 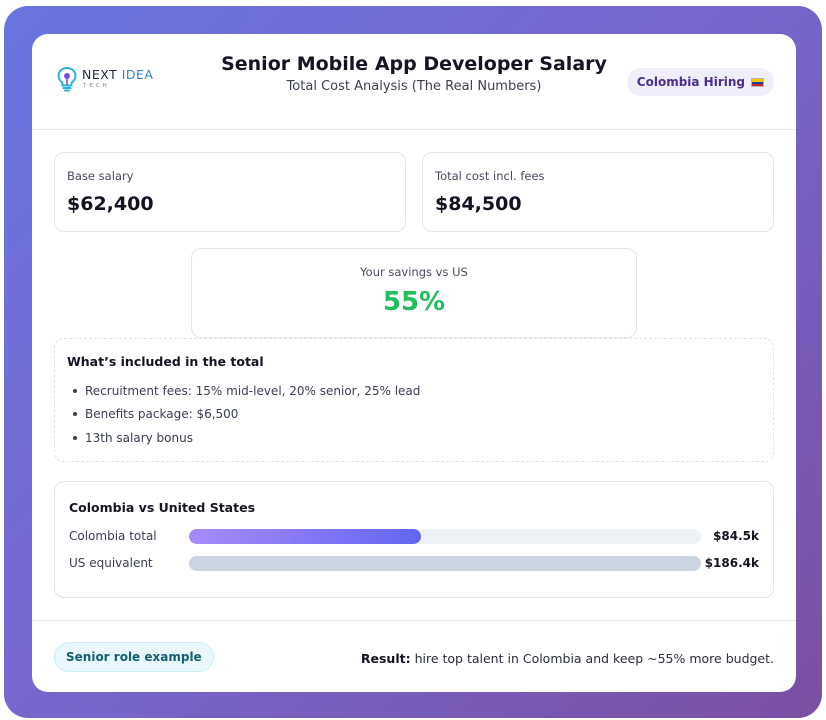 What do you see at coordinates (490, 176) in the screenshot?
I see `total-cost-label: Total cost incl. fees` at bounding box center [490, 176].